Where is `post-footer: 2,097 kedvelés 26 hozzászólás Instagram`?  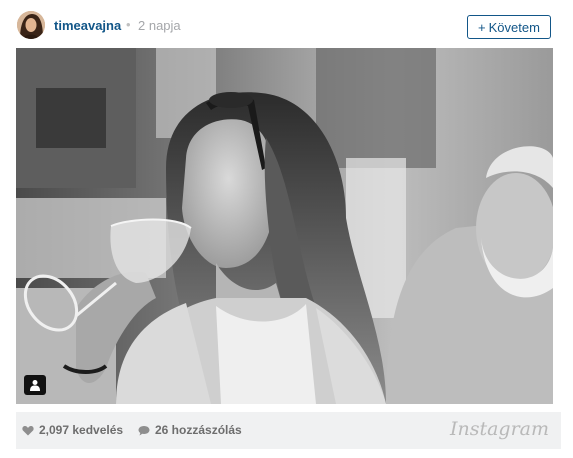
post-footer: 2,097 kedvelés 26 hozzászólás Instagram is located at coordinates (288, 430).